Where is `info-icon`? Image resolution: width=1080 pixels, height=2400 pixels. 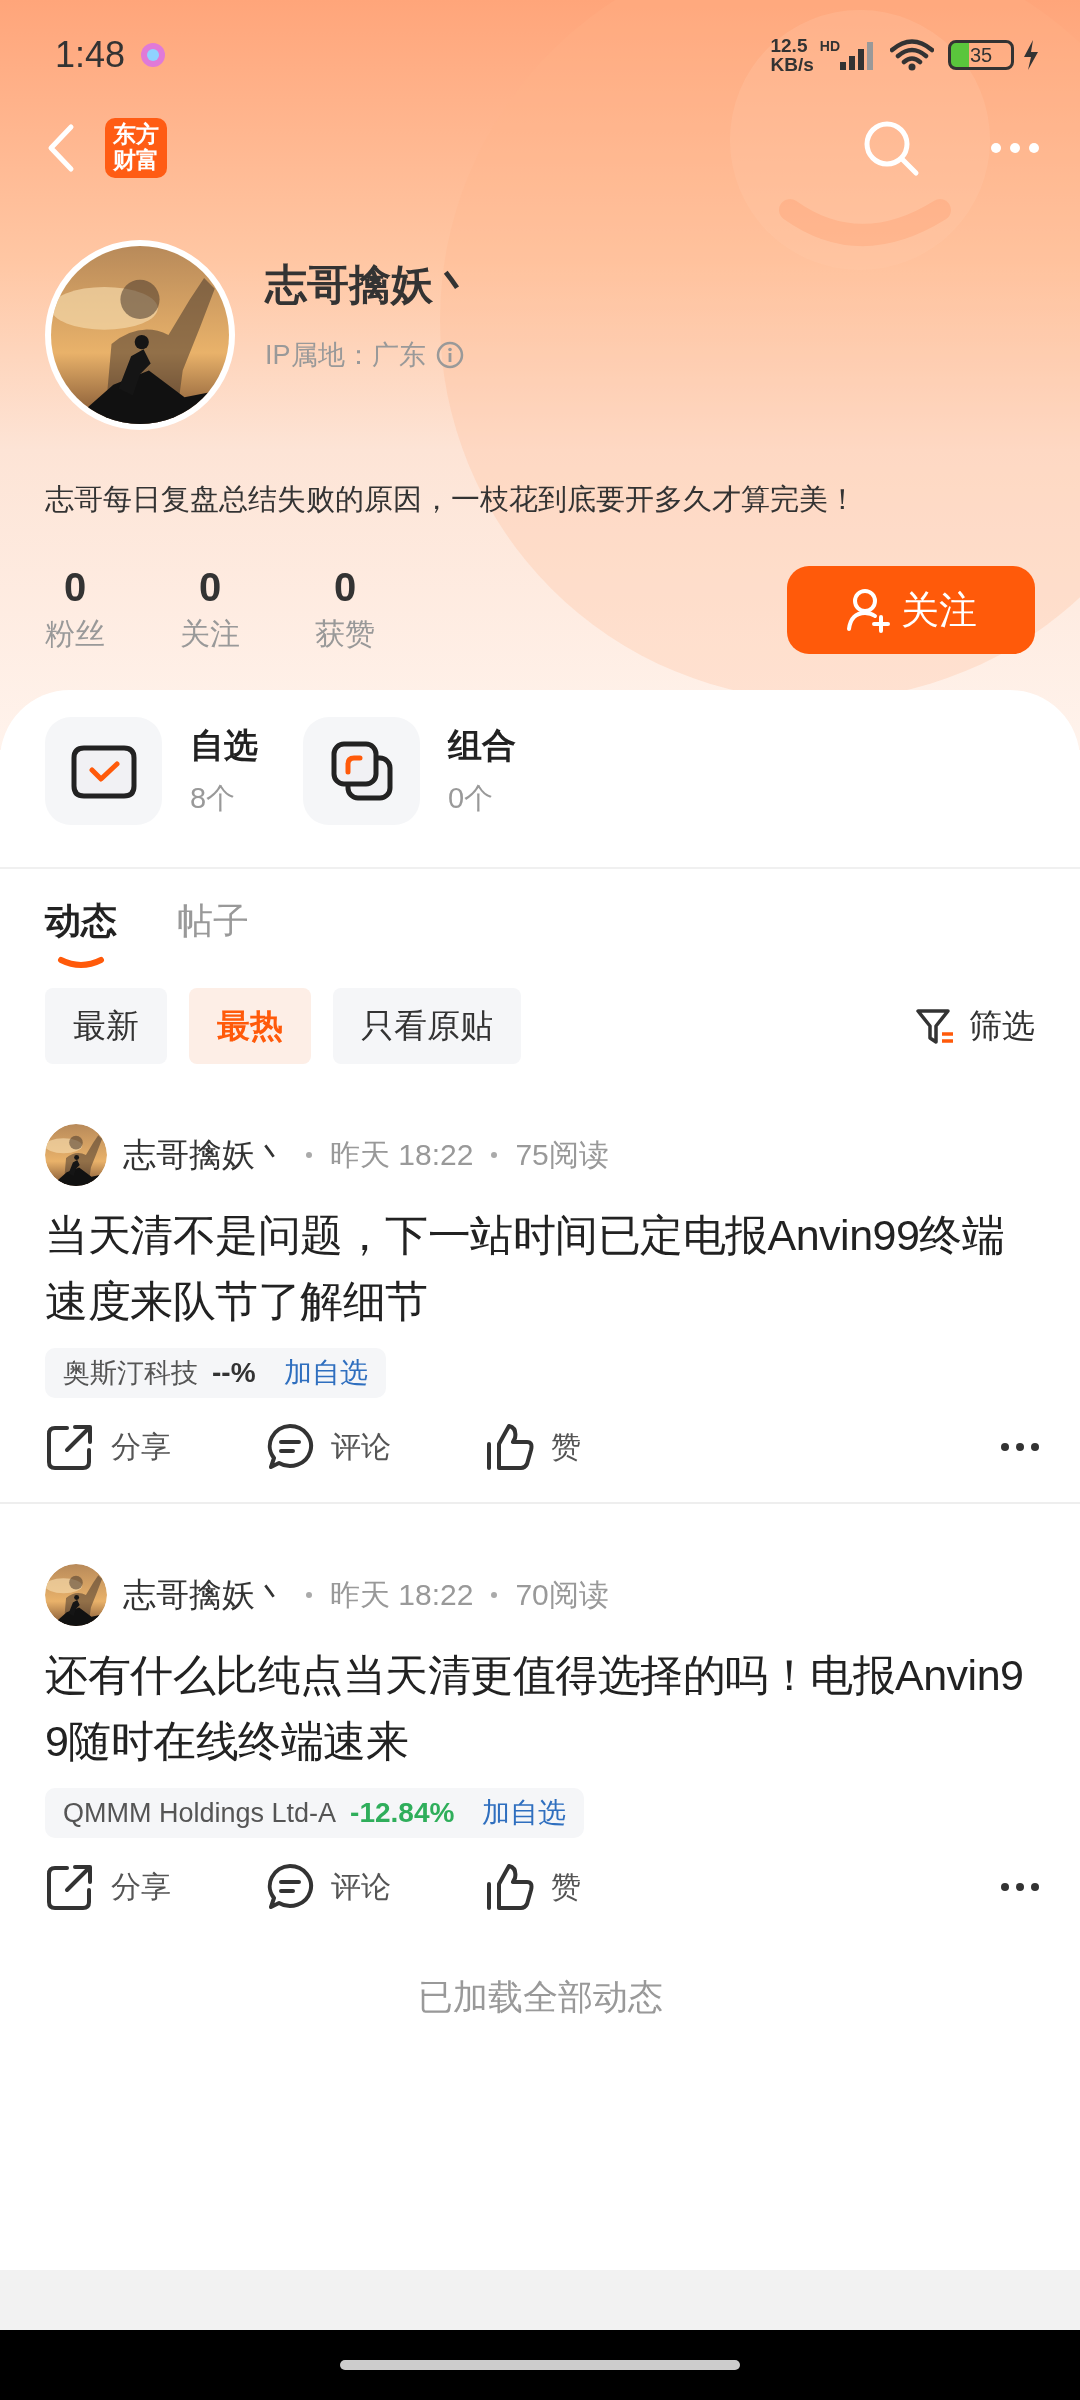
info-icon is located at coordinates (449, 355).